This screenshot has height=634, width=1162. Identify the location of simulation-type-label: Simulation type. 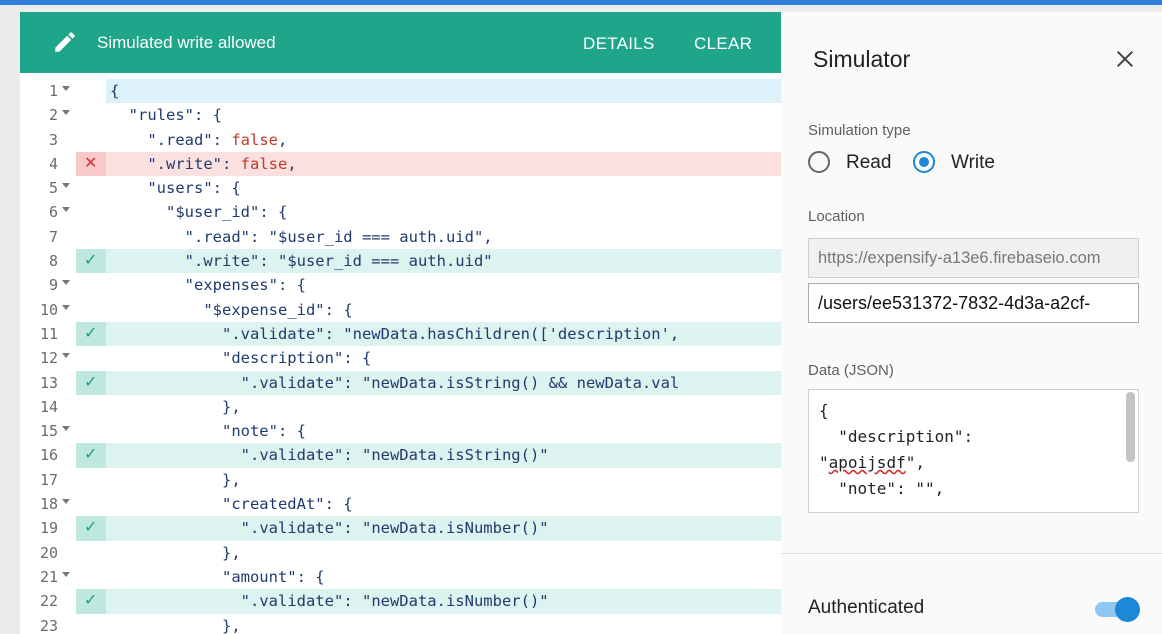
(859, 130).